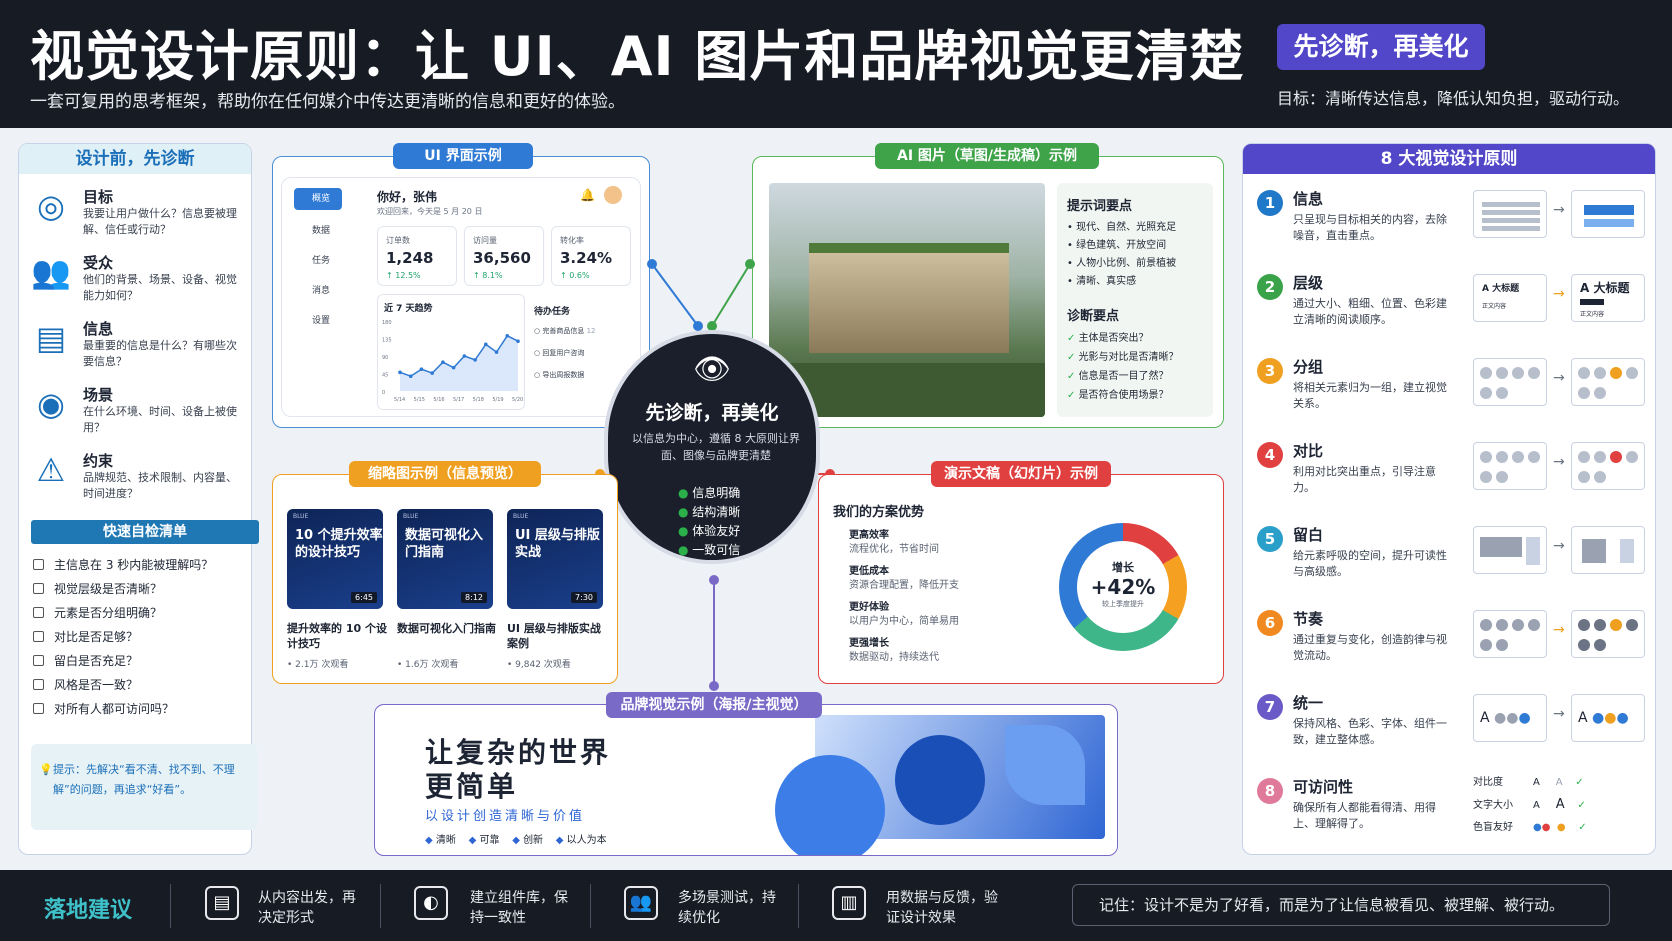 The height and width of the screenshot is (941, 1672). Describe the element at coordinates (894, 549) in the screenshot. I see `slide-point-desc: 流程优化，节省时间` at that location.